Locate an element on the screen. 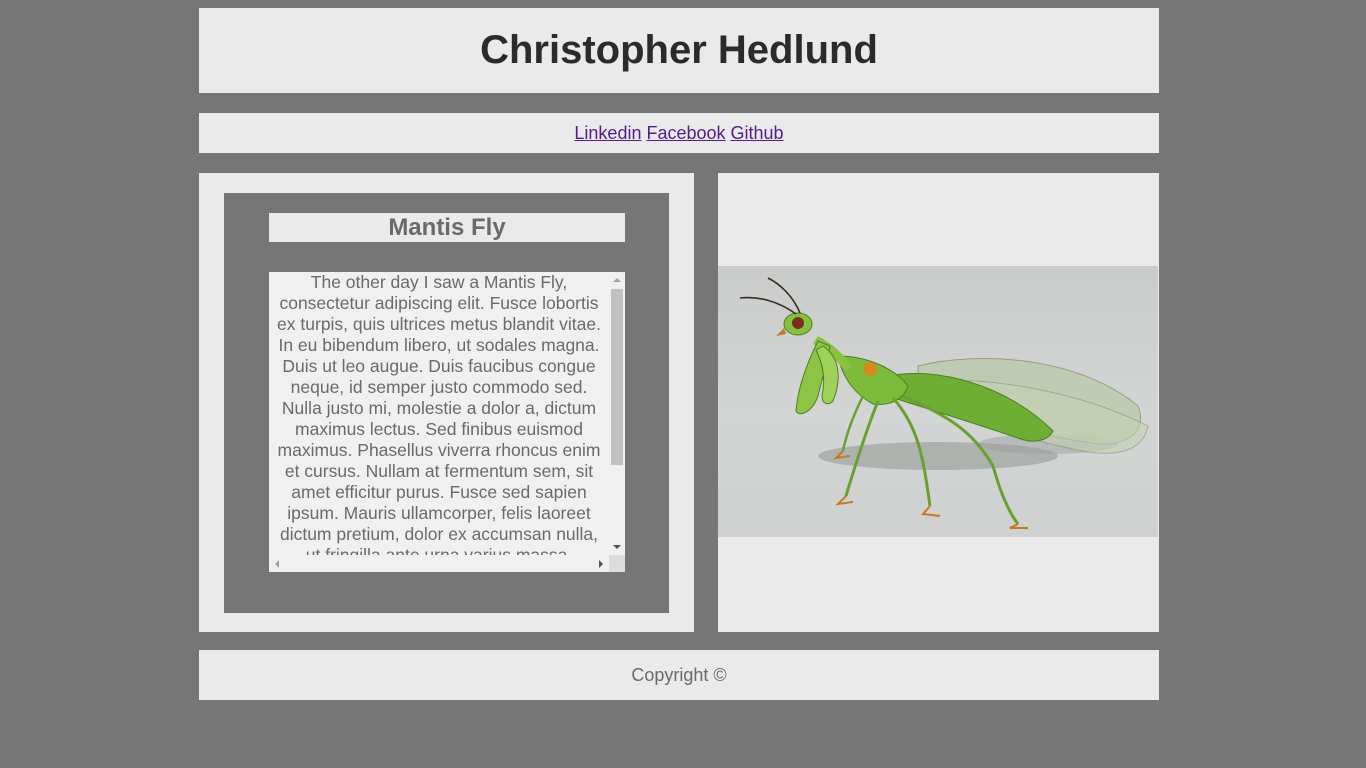  horizontal-scrollbar is located at coordinates (439, 563).